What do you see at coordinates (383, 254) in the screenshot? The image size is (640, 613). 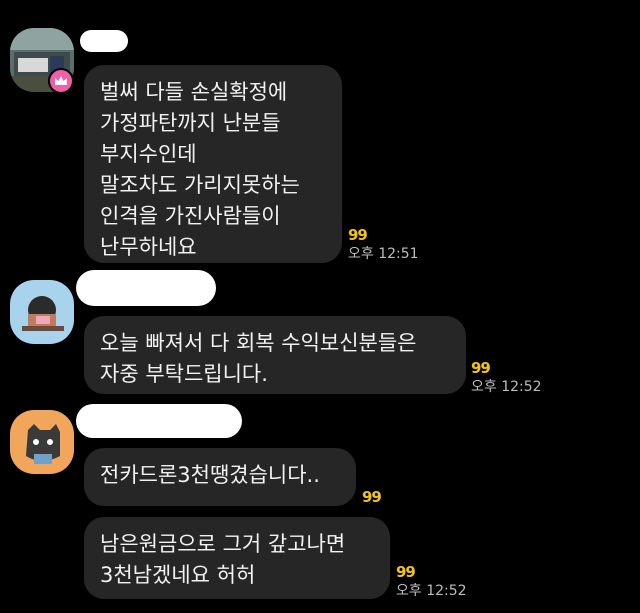 I see `message-time: 오후 12:51` at bounding box center [383, 254].